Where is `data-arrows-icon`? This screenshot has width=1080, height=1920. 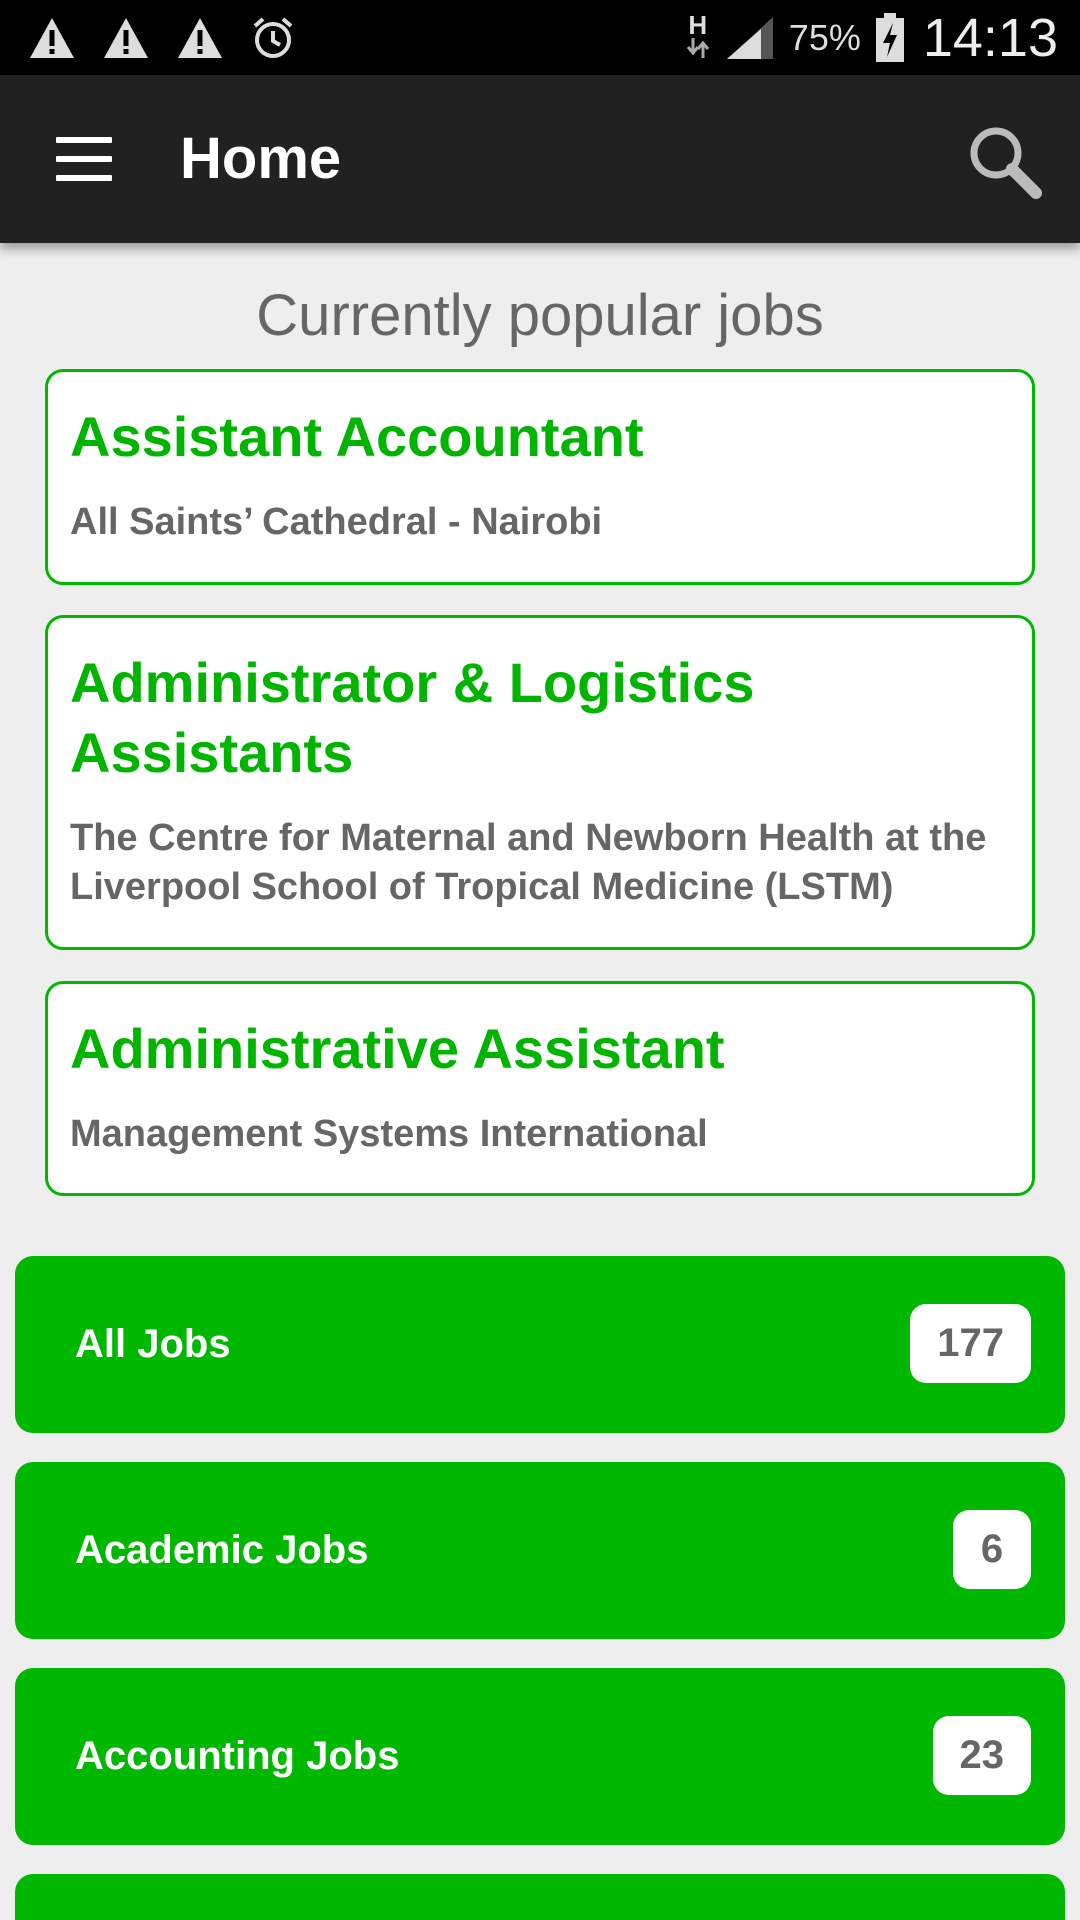
data-arrows-icon is located at coordinates (697, 48).